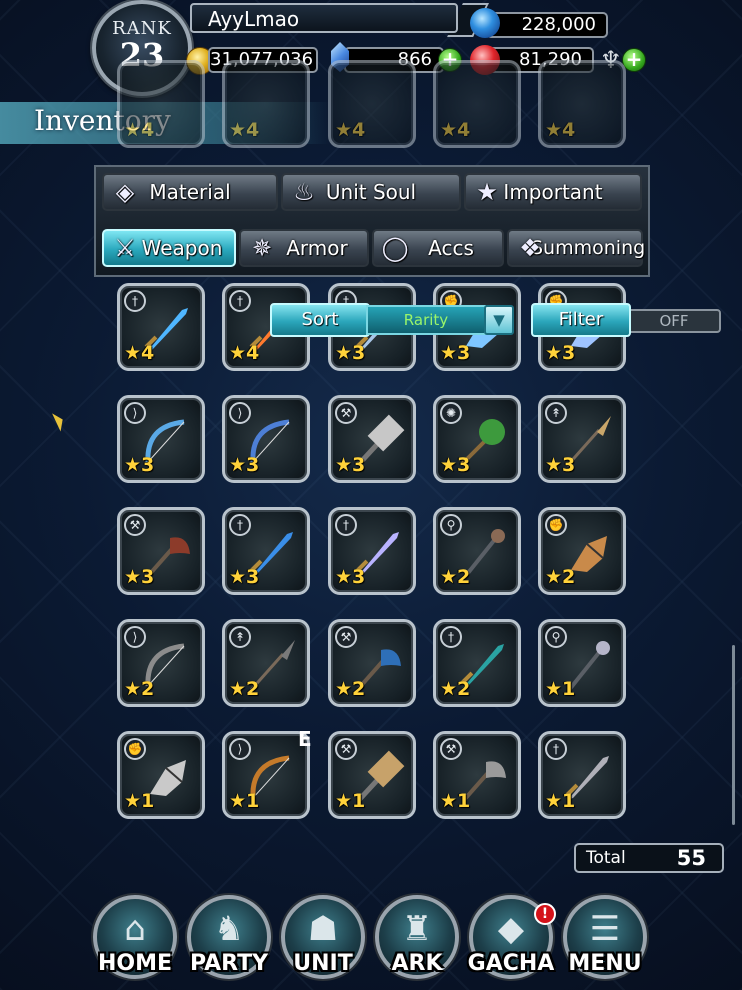  What do you see at coordinates (606, 858) in the screenshot?
I see `total-label: Total` at bounding box center [606, 858].